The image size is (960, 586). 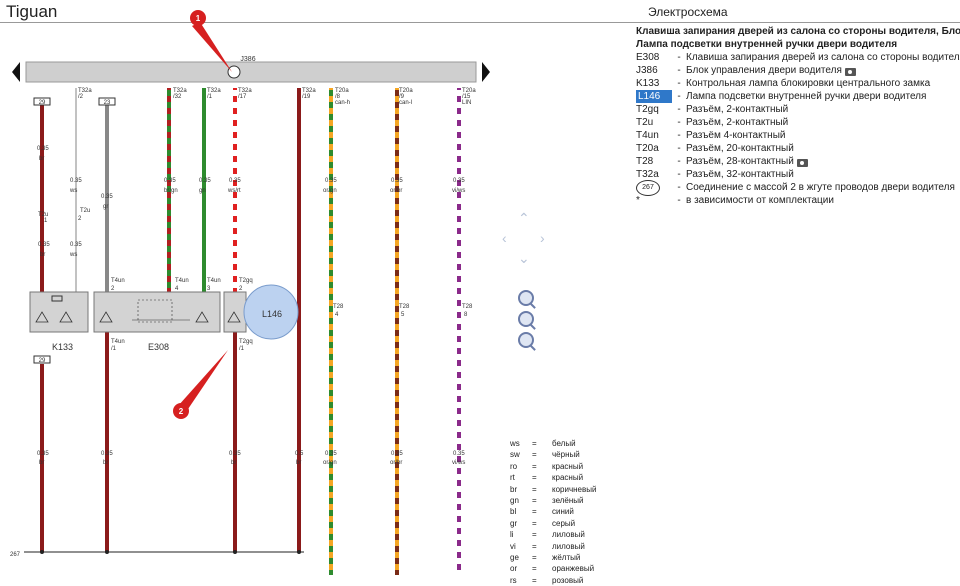 What do you see at coordinates (547, 501) in the screenshot?
I see `color-code-row: gn = зелёный` at bounding box center [547, 501].